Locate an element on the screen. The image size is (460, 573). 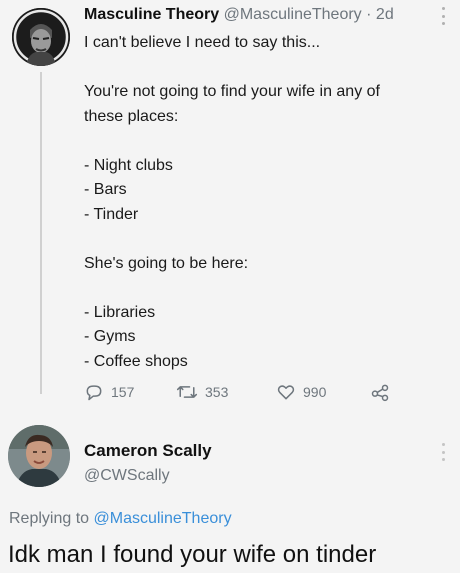
retweet-count: 353 is located at coordinates (217, 392).